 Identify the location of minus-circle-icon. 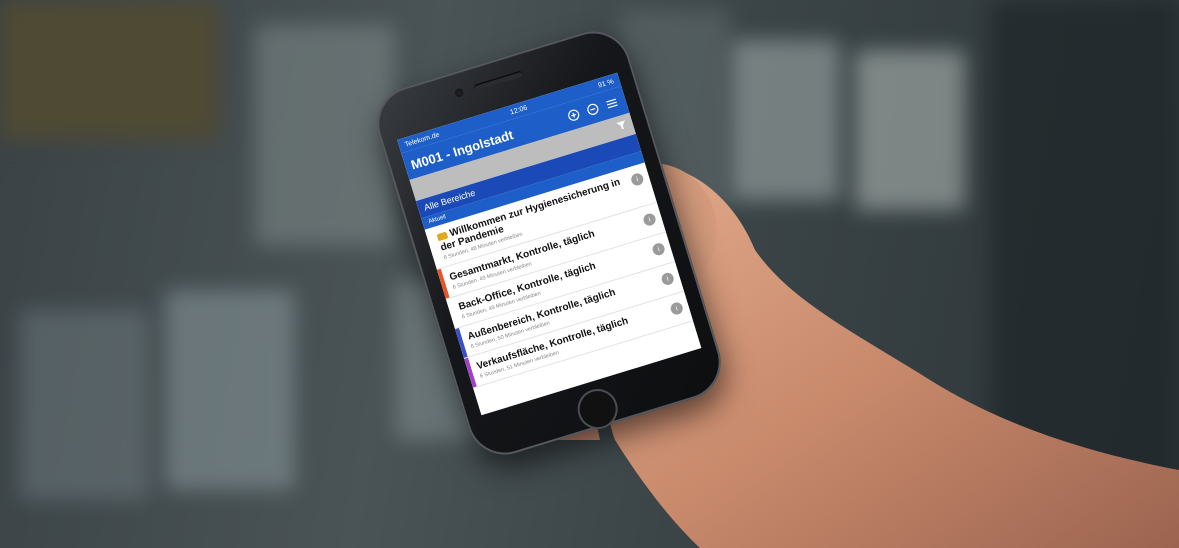
(593, 109).